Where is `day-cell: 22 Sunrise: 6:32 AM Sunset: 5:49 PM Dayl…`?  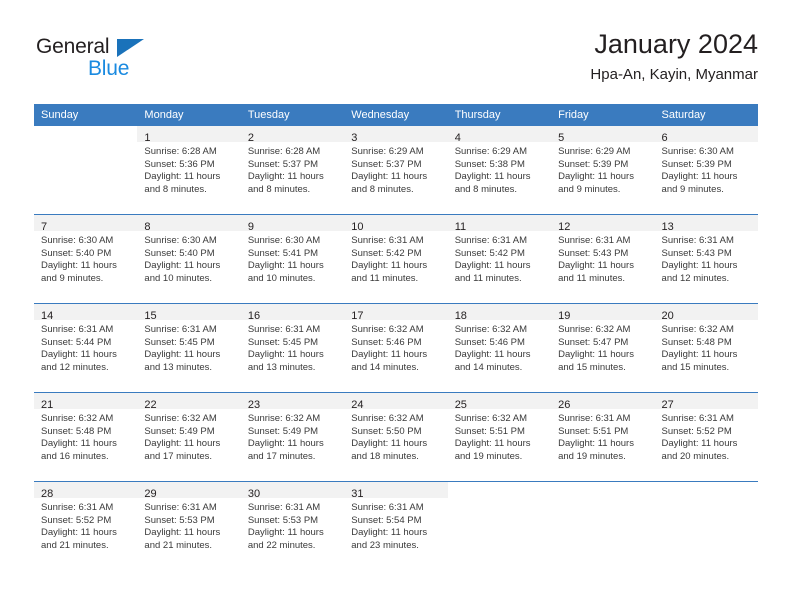 day-cell: 22 Sunrise: 6:32 AM Sunset: 5:49 PM Dayl… is located at coordinates (189, 437).